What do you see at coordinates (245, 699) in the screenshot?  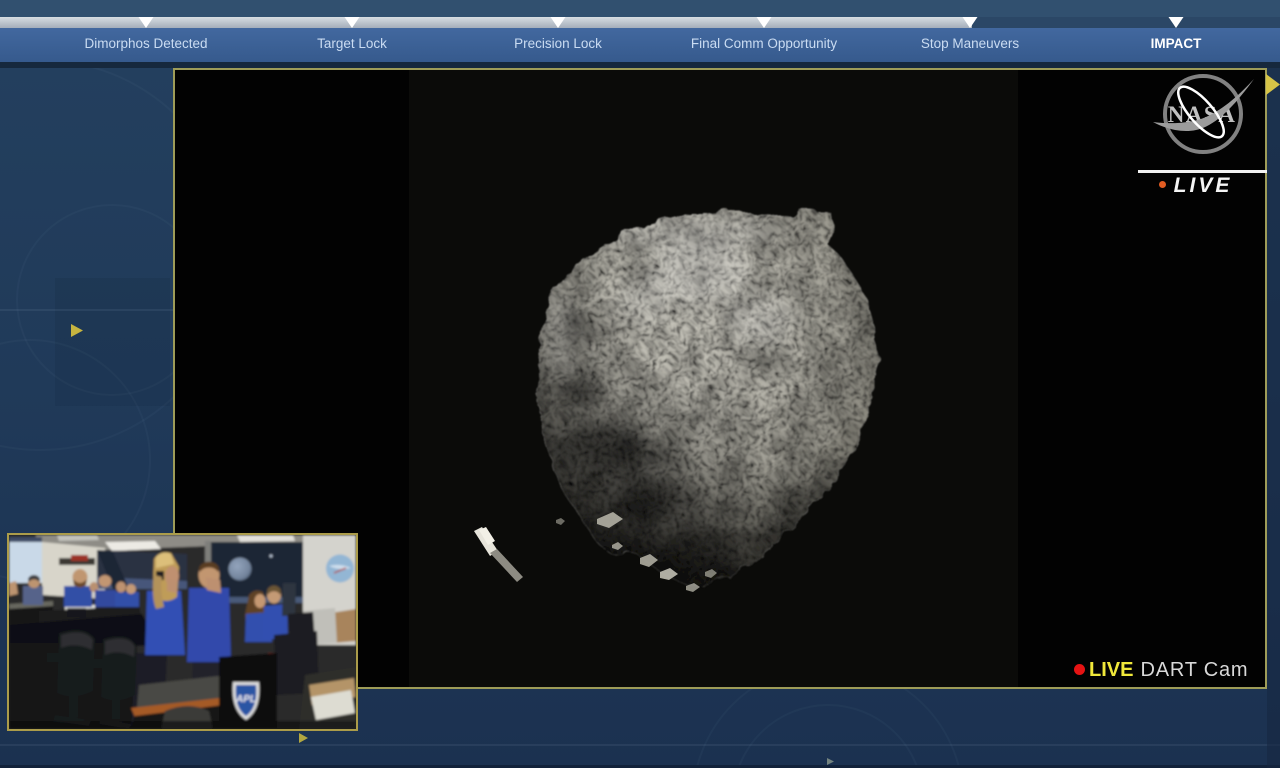 I see `svg-text: APL` at bounding box center [245, 699].